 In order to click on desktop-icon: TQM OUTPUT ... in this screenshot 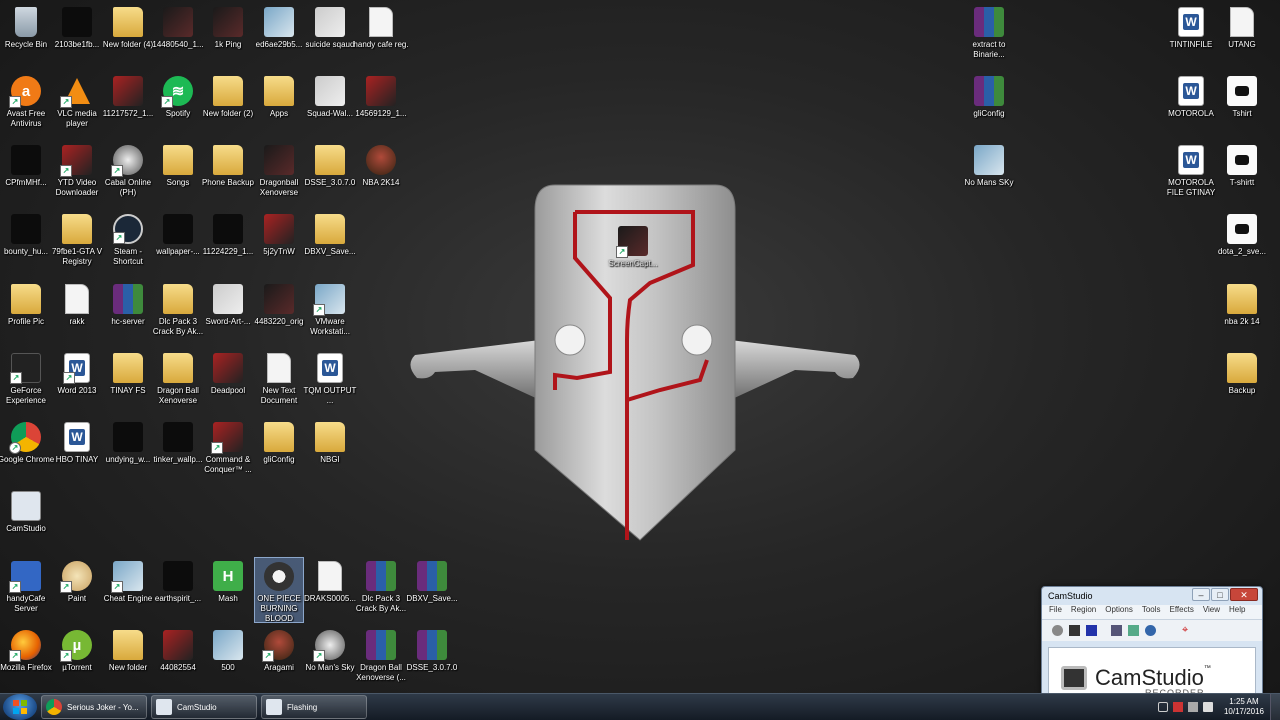, I will do `click(330, 383)`.